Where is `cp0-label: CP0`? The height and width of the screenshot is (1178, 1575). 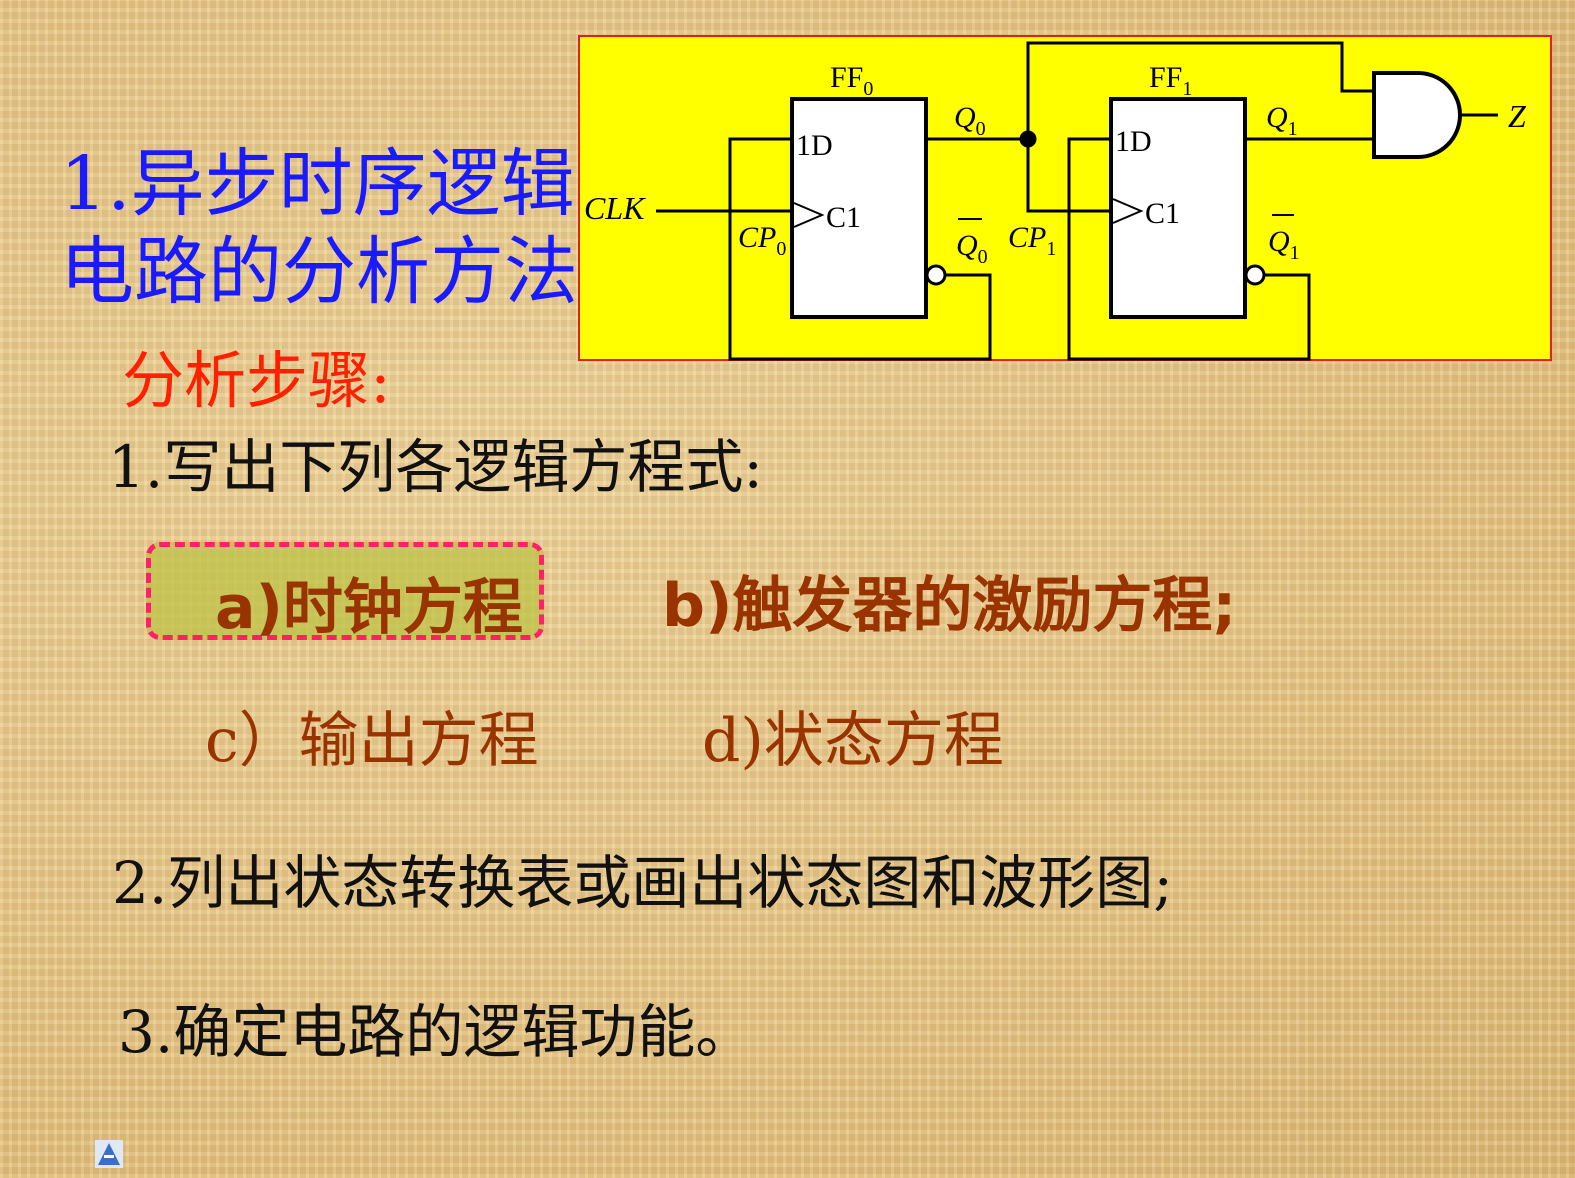 cp0-label: CP0 is located at coordinates (762, 240).